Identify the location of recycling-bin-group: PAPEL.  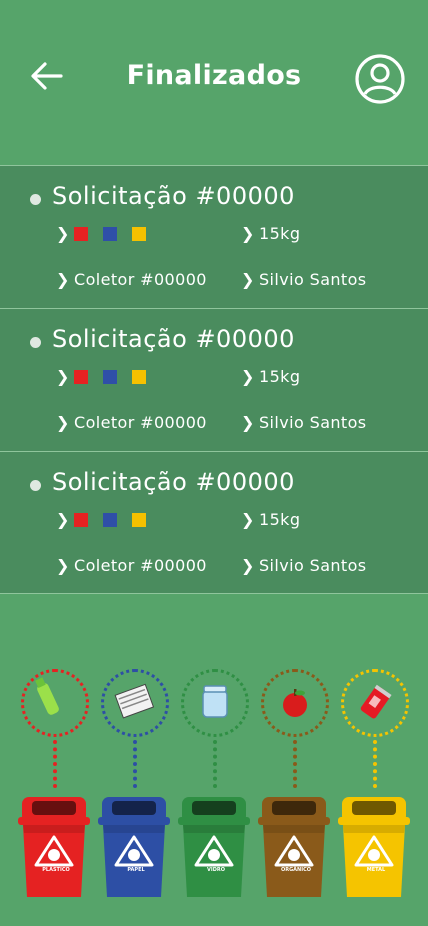
(136, 782).